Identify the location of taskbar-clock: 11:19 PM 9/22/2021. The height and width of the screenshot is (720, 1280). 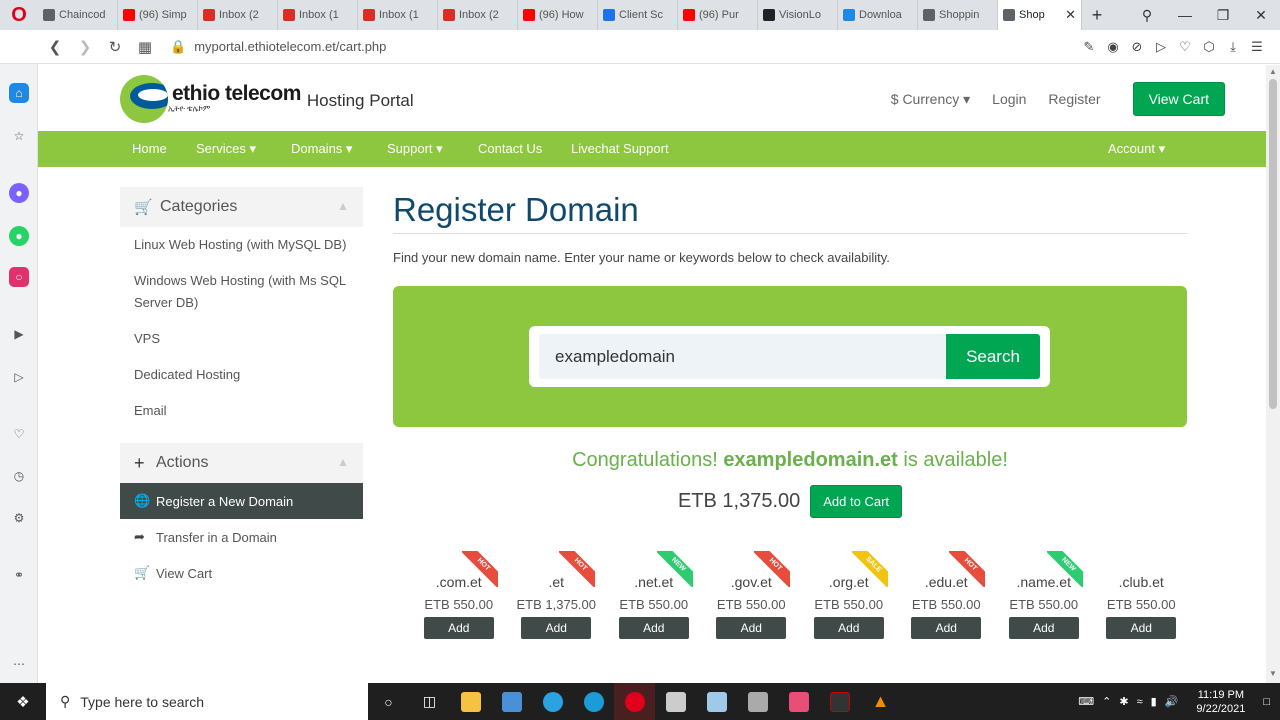
(1220, 702).